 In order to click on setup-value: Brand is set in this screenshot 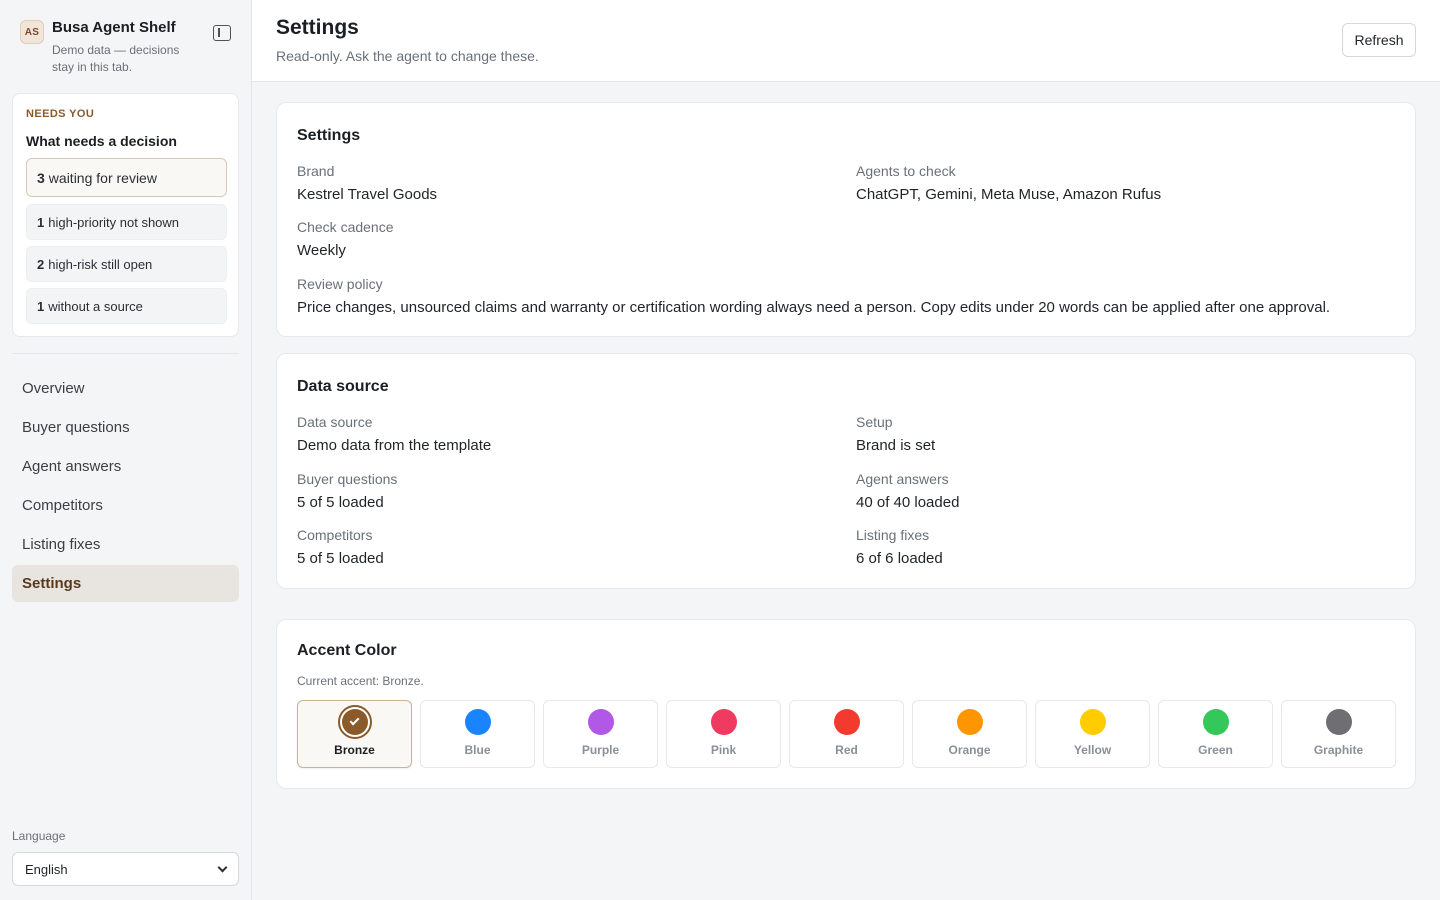, I will do `click(896, 445)`.